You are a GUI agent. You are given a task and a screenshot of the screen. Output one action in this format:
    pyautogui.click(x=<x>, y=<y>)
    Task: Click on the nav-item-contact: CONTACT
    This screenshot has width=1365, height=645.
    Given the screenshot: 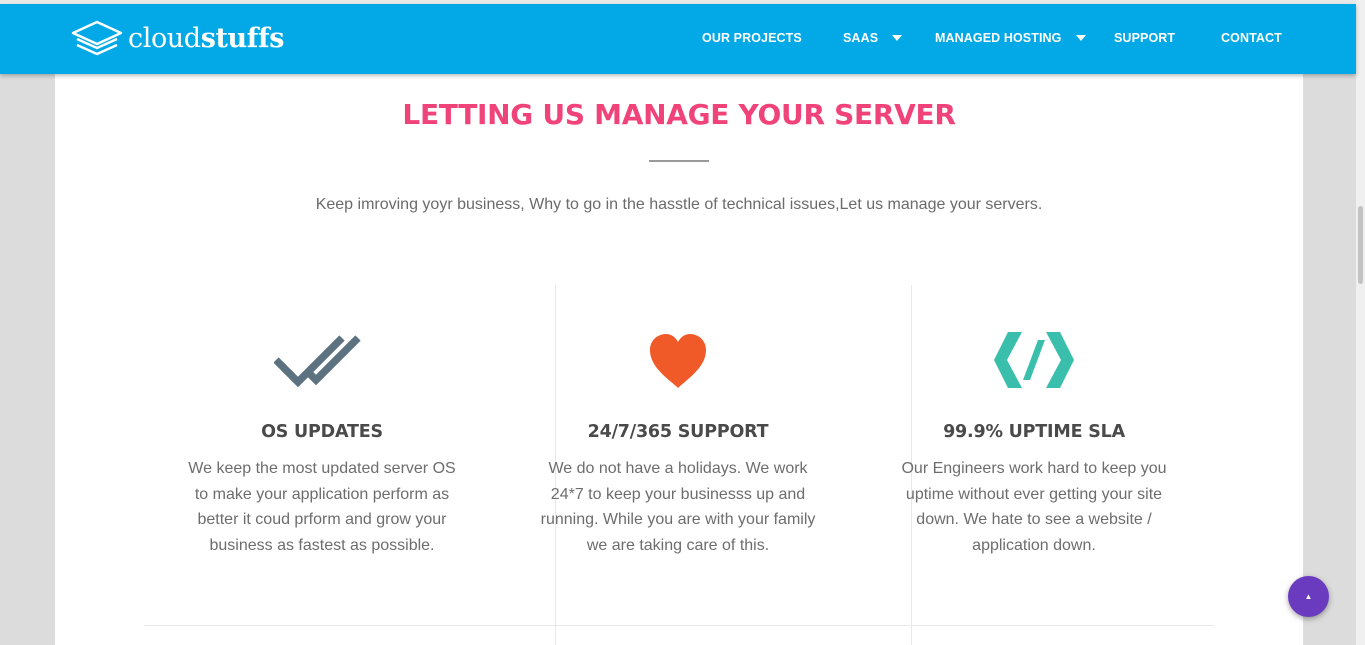 What is the action you would take?
    pyautogui.click(x=1251, y=38)
    